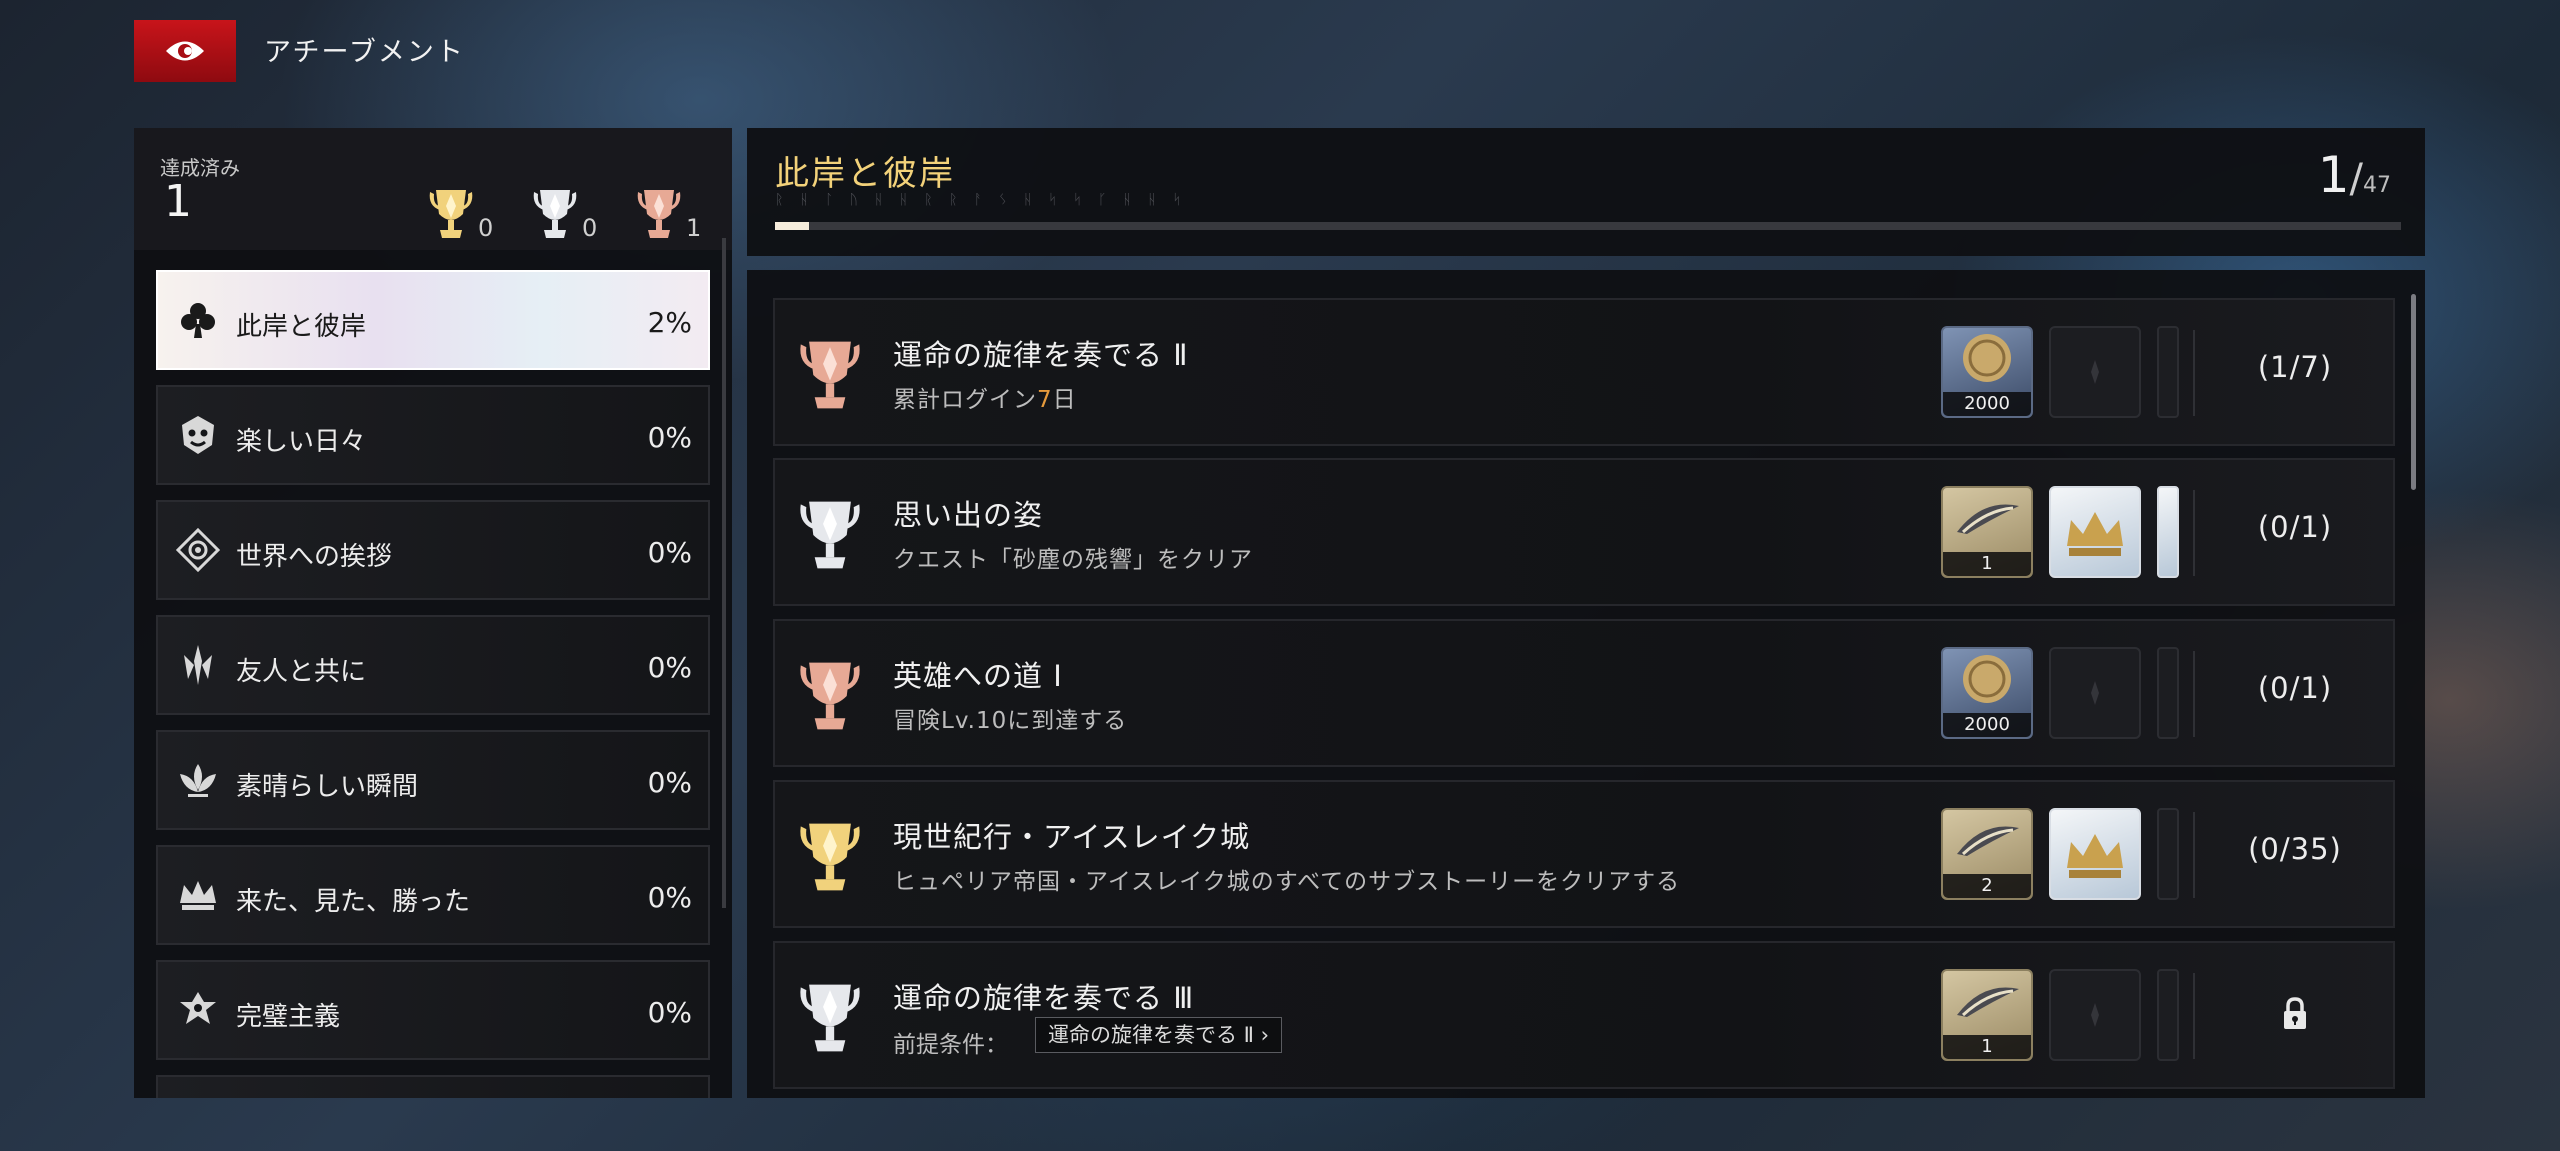 This screenshot has height=1151, width=2560. Describe the element at coordinates (327, 787) in the screenshot. I see `category-label: 素晴らしい瞬間` at that location.